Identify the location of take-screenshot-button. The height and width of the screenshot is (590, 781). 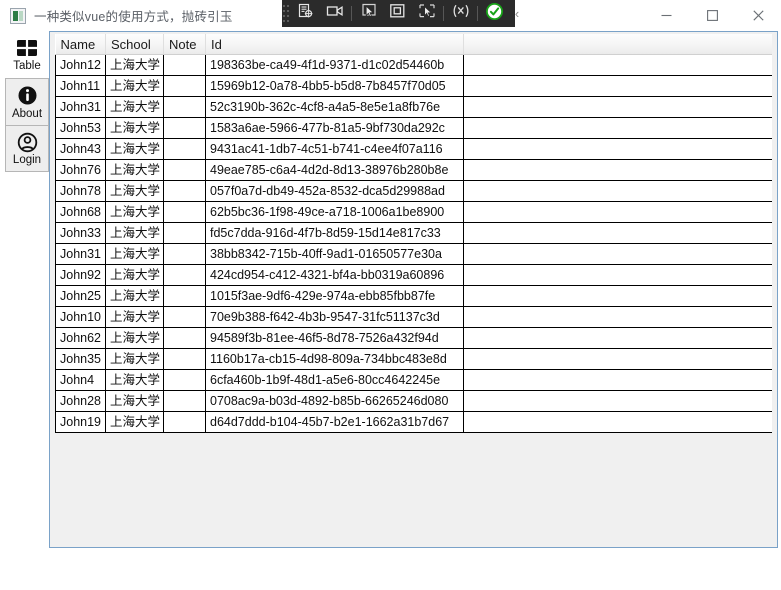
(305, 13).